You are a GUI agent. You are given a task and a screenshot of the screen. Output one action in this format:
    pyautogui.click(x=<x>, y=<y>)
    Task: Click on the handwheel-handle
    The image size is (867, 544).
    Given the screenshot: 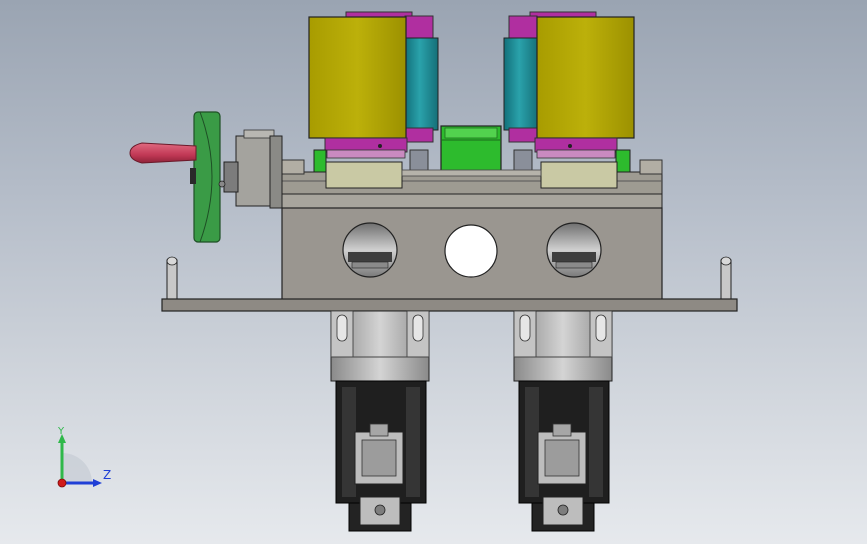 What is the action you would take?
    pyautogui.click(x=163, y=153)
    